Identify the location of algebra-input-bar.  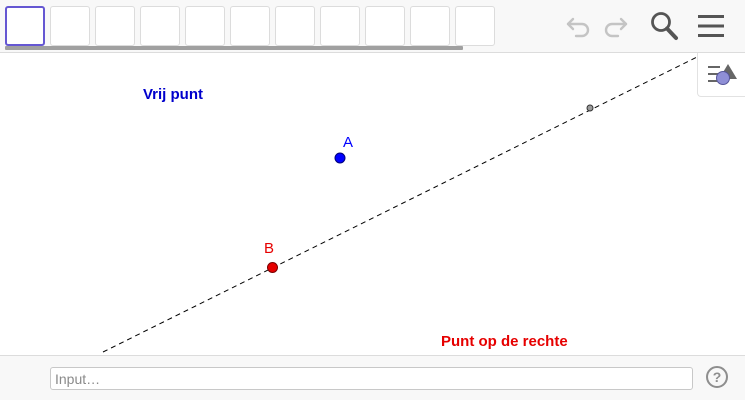
(372, 377).